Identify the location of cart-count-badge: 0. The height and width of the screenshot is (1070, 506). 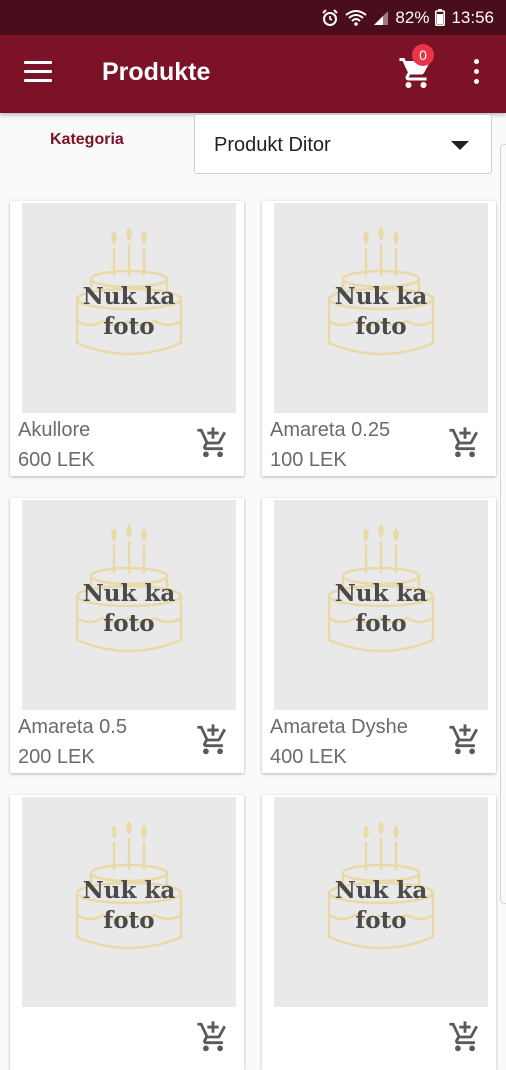
(423, 55).